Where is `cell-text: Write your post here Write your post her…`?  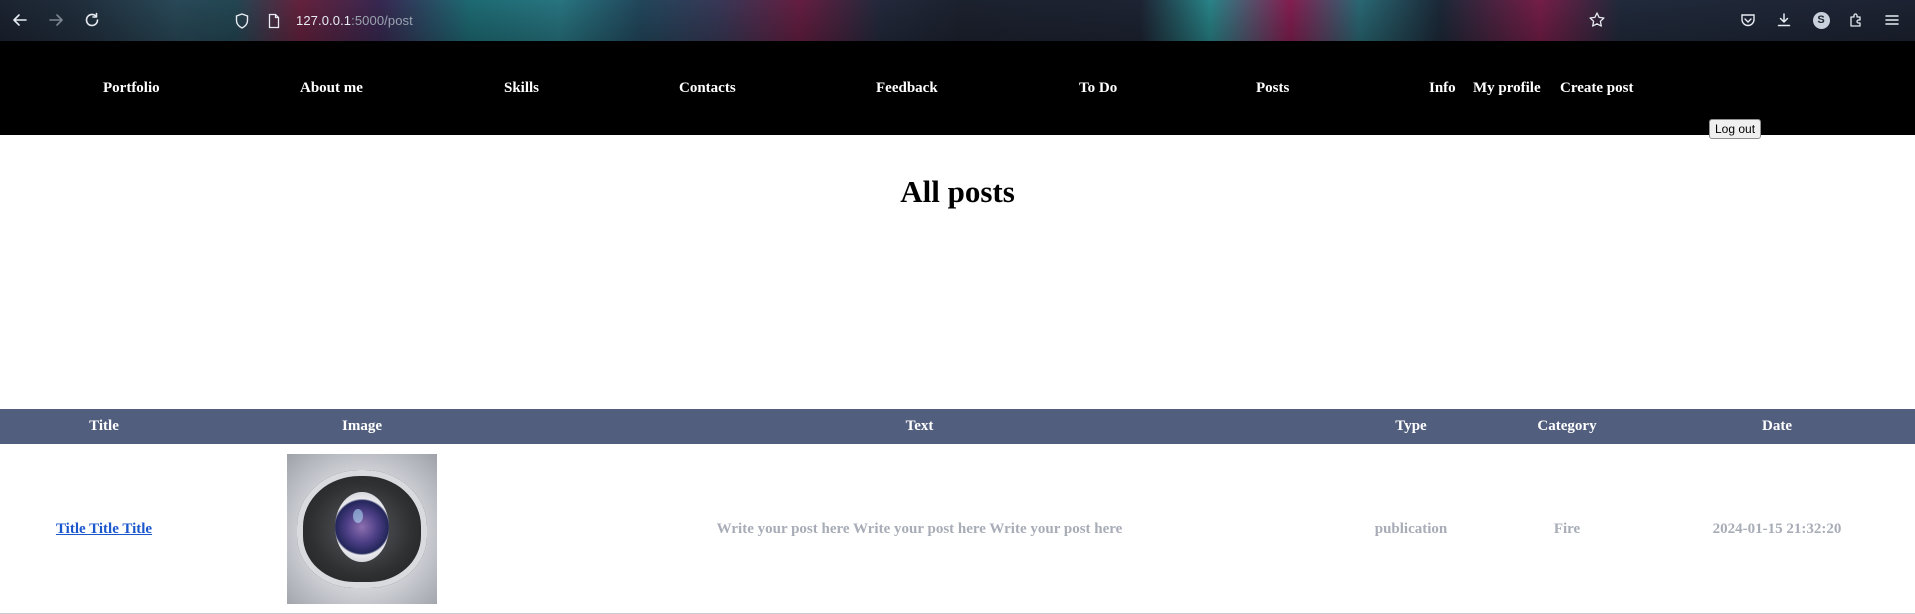
cell-text: Write your post here Write your post her… is located at coordinates (919, 528).